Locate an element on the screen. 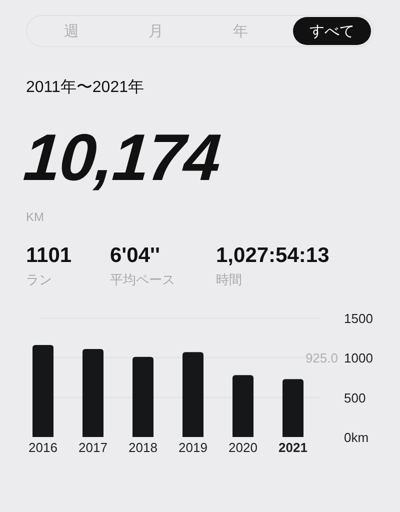  period-tab: すべて is located at coordinates (332, 31).